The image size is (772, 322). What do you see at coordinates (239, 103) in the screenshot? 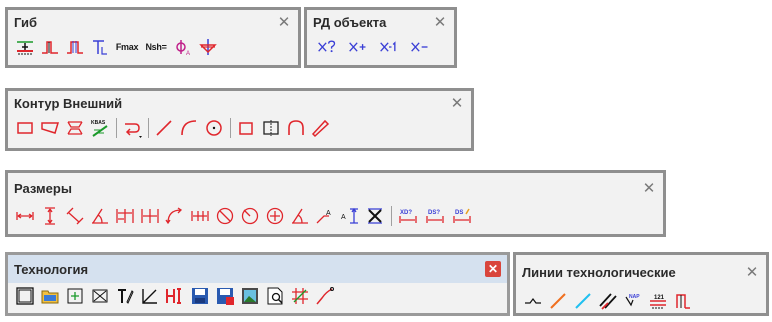
I see `toolbar-kontur-header: Контур Внешний ✕` at bounding box center [239, 103].